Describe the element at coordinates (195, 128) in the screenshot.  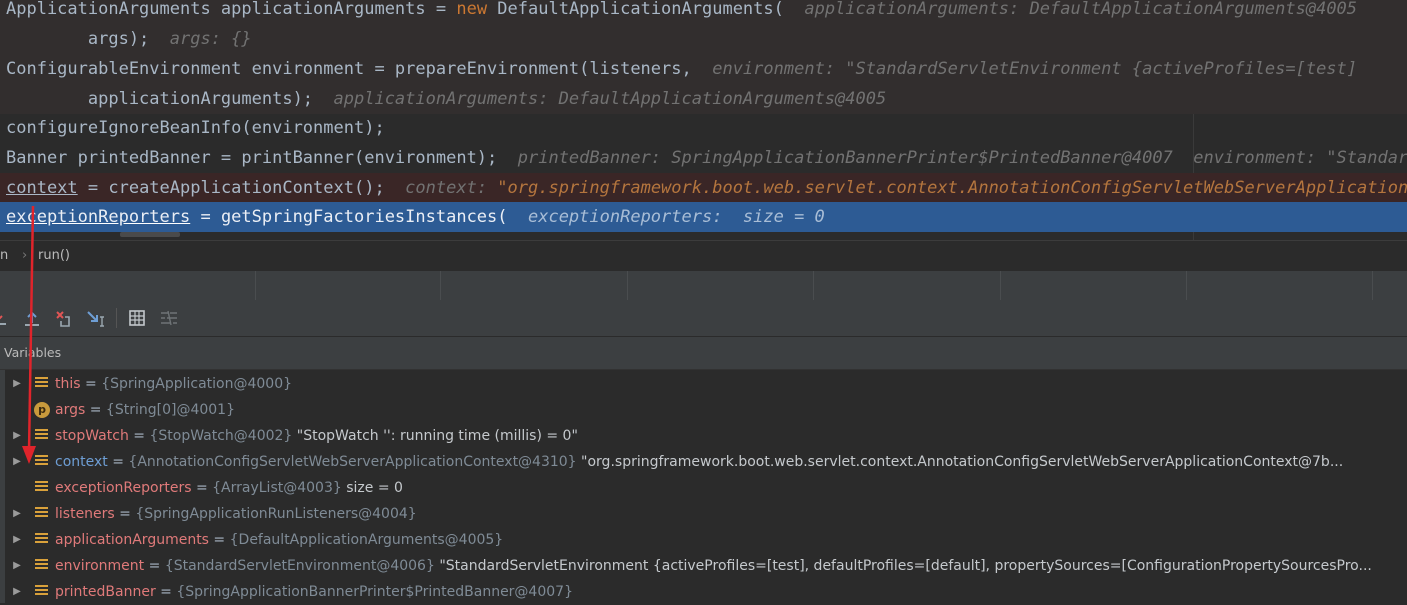
I see `code-text: configureIgnoreBeanInfo(environment);` at that location.